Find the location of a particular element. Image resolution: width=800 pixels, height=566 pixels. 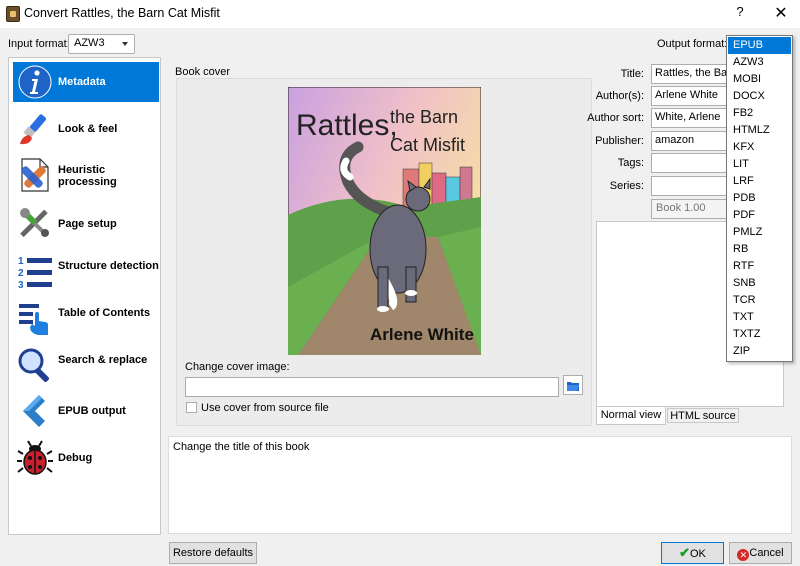

cover-title-rest: the Barn is located at coordinates (424, 117).